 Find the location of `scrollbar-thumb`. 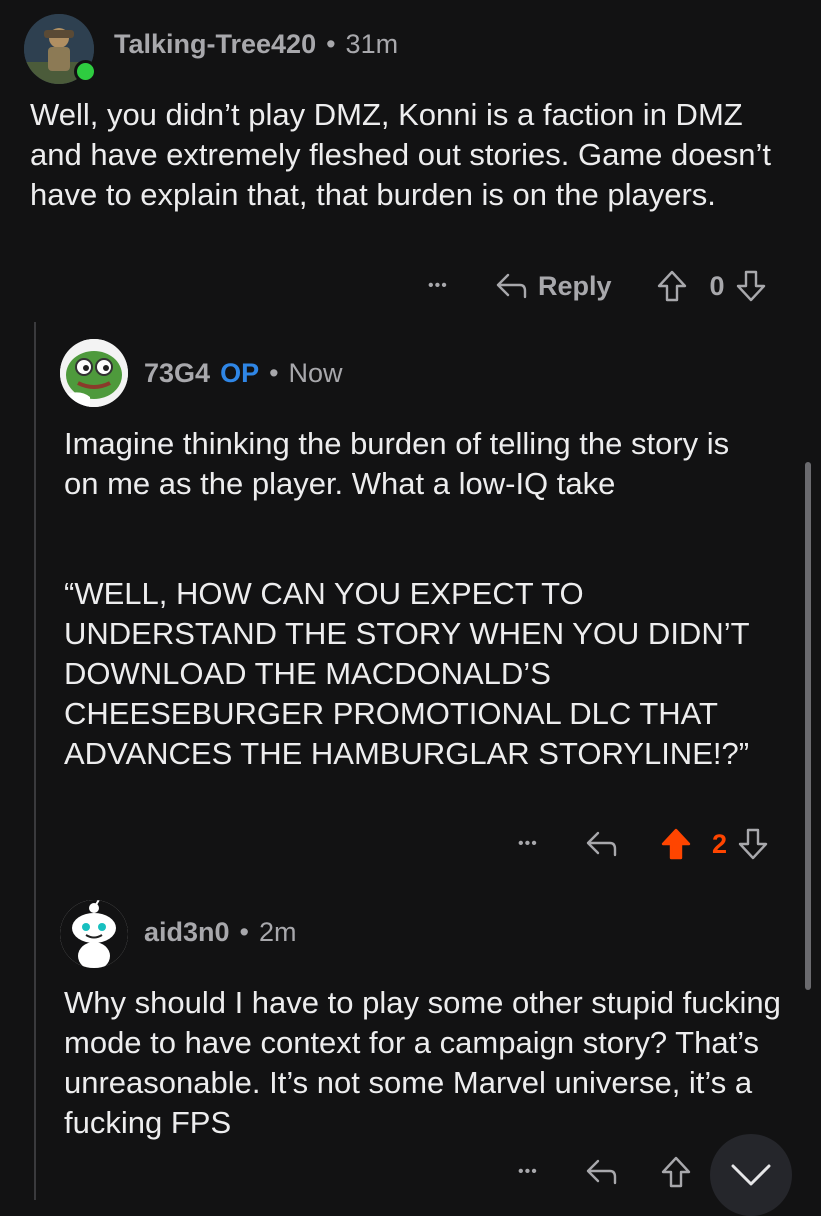

scrollbar-thumb is located at coordinates (808, 726).